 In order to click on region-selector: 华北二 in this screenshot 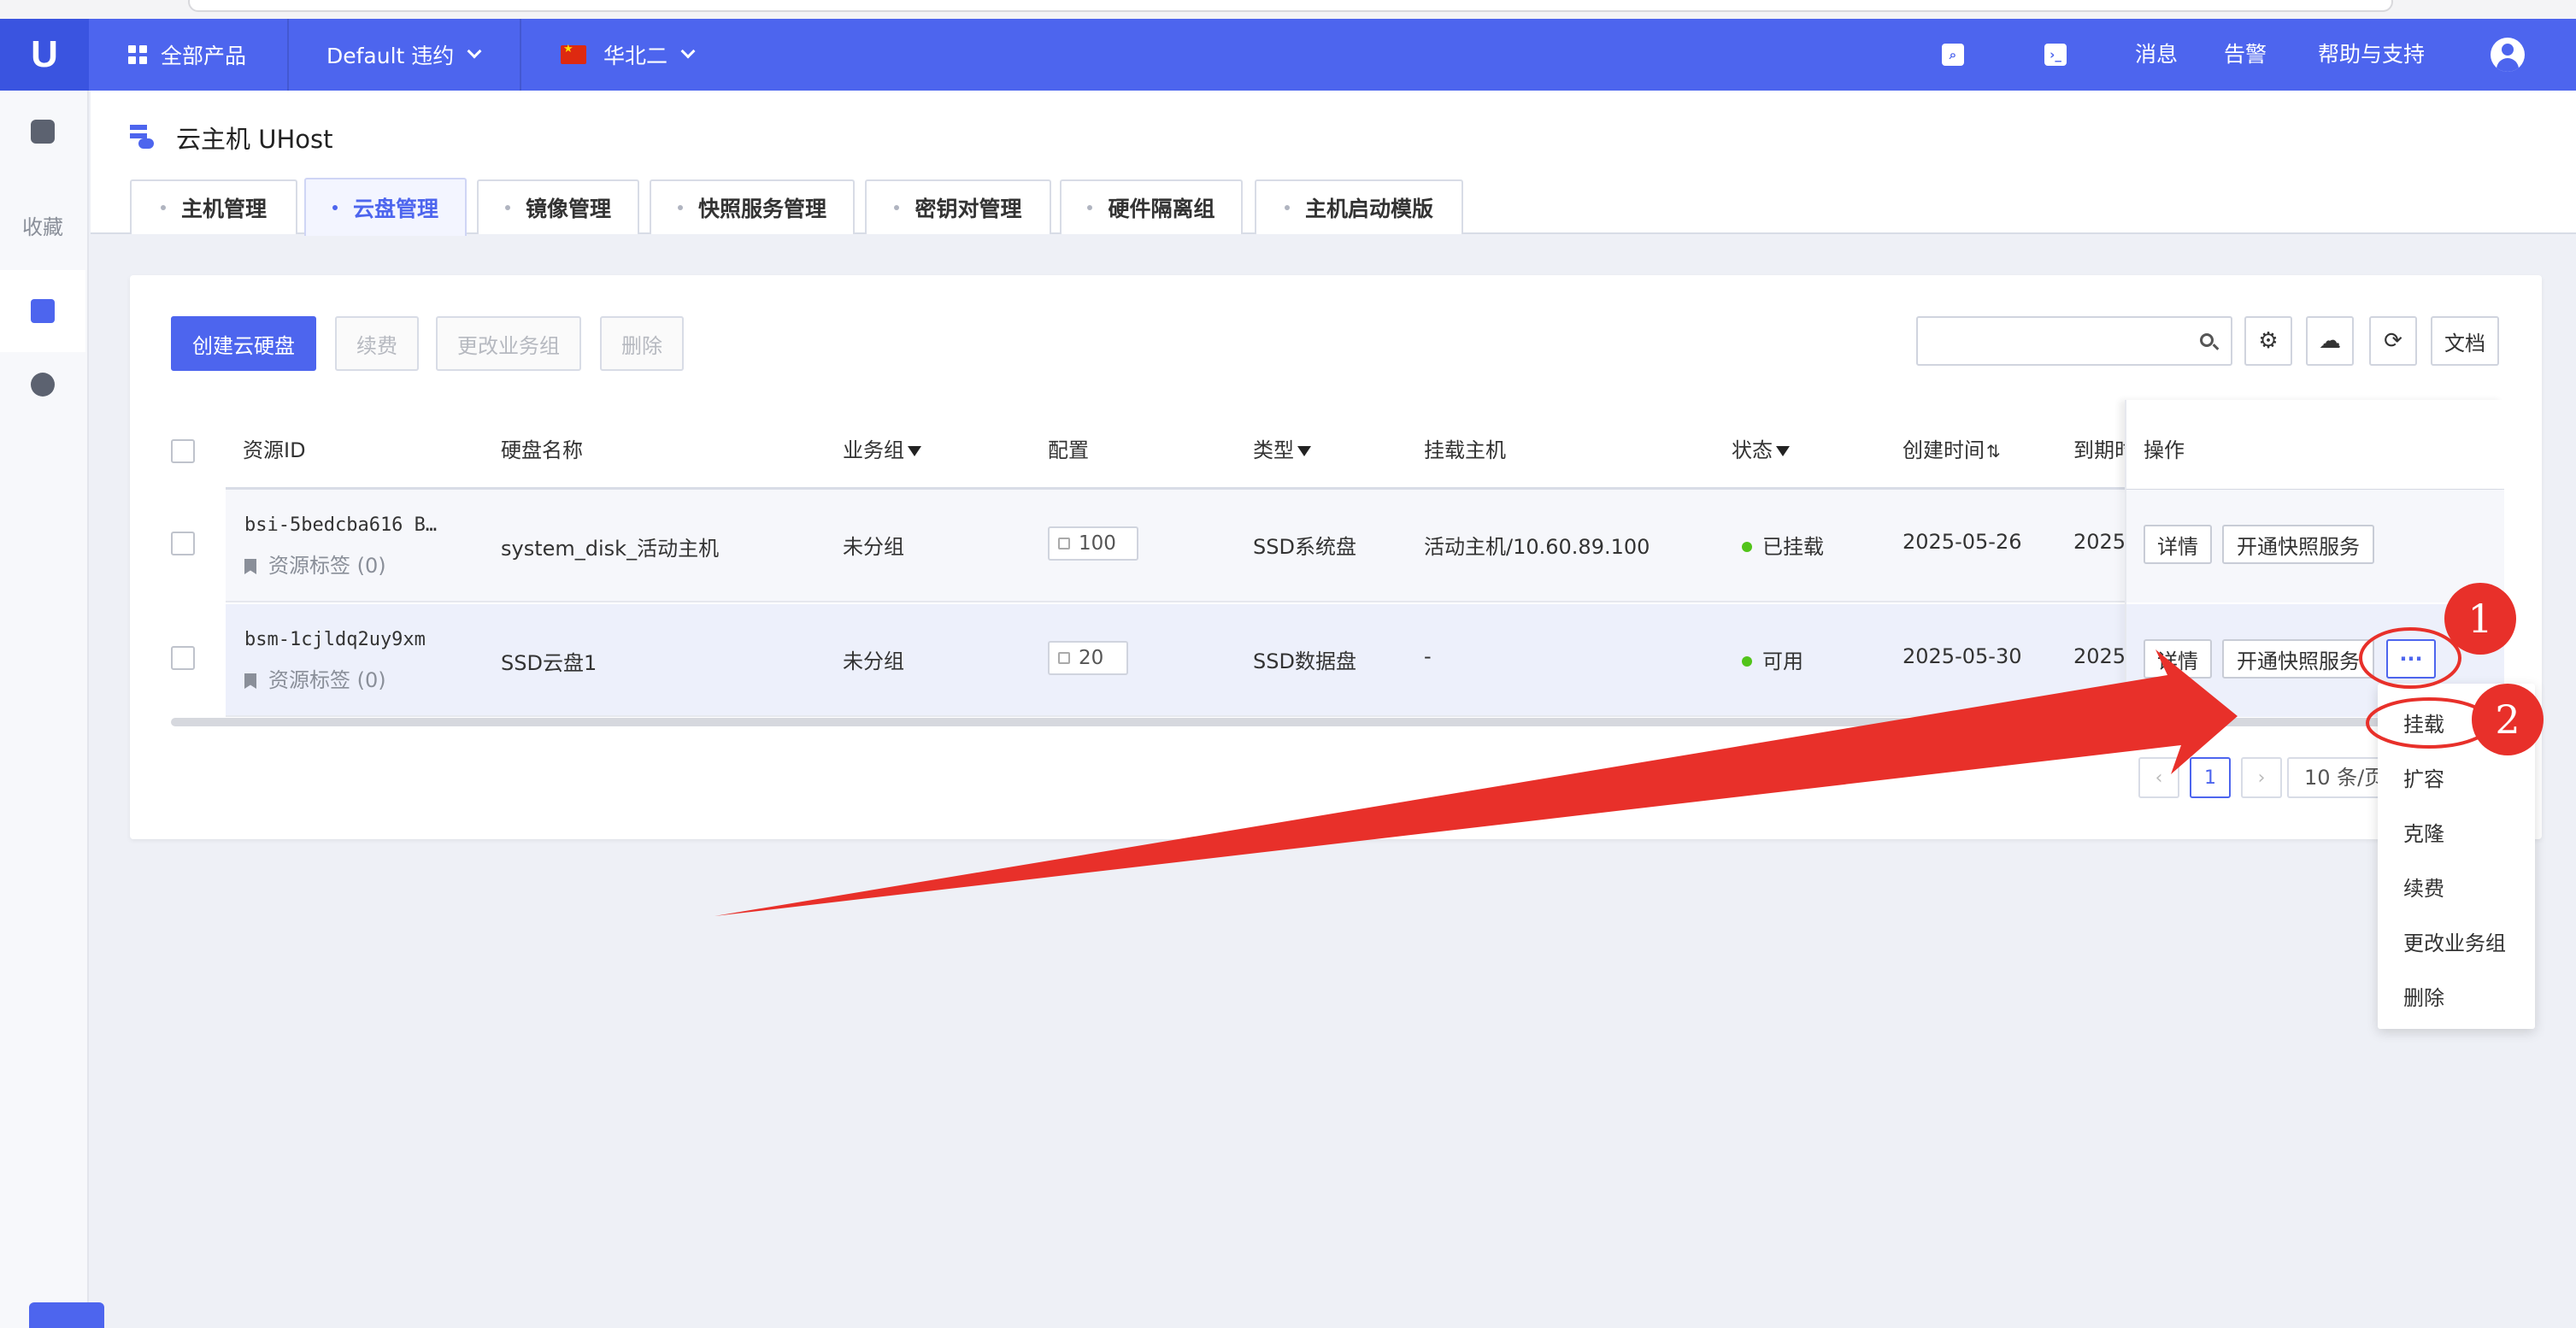, I will do `click(628, 55)`.